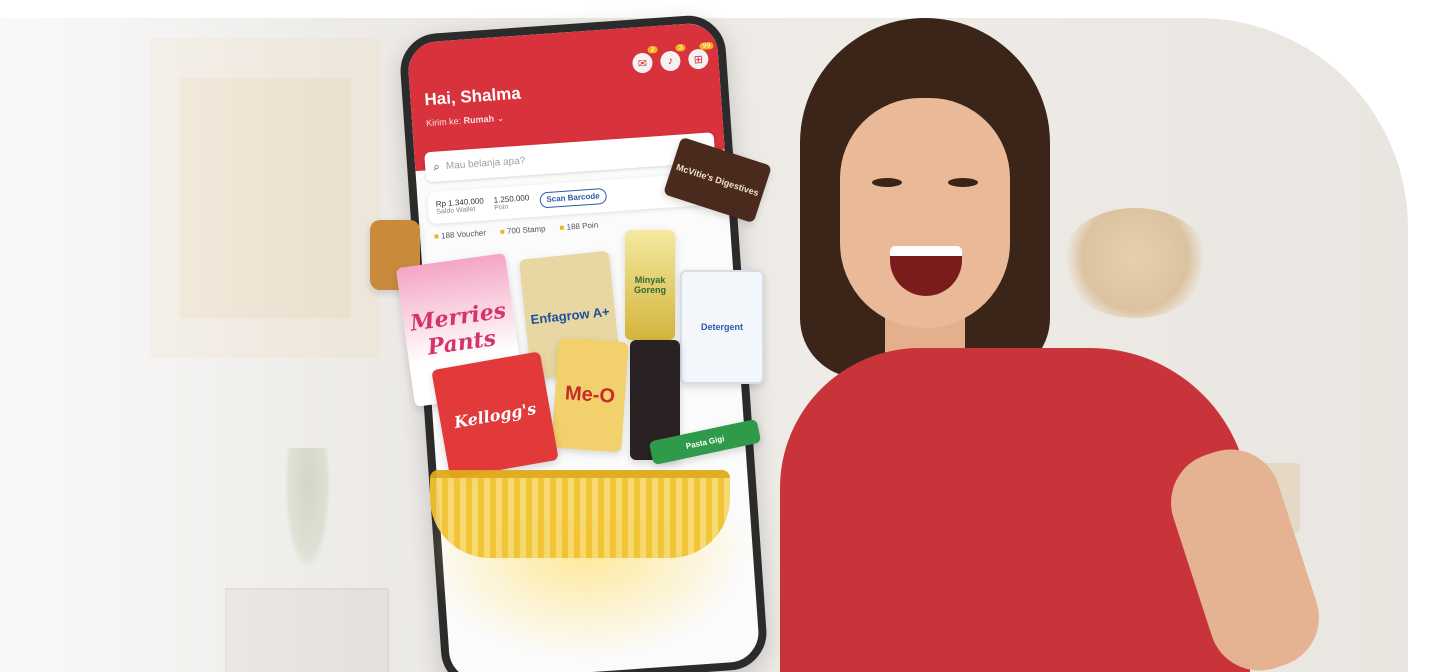 This screenshot has width=1430, height=672. What do you see at coordinates (680, 47) in the screenshot?
I see `bell-badge: 3` at bounding box center [680, 47].